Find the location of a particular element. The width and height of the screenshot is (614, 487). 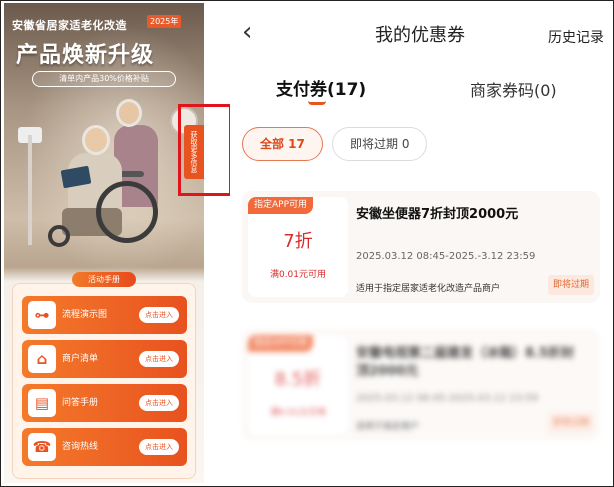

menu-item-label: 商户清单 is located at coordinates (80, 359).